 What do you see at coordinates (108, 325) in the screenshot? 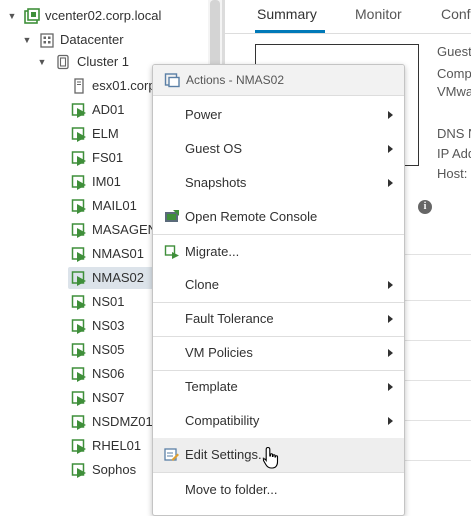
I see `tree-label: NS03` at bounding box center [108, 325].